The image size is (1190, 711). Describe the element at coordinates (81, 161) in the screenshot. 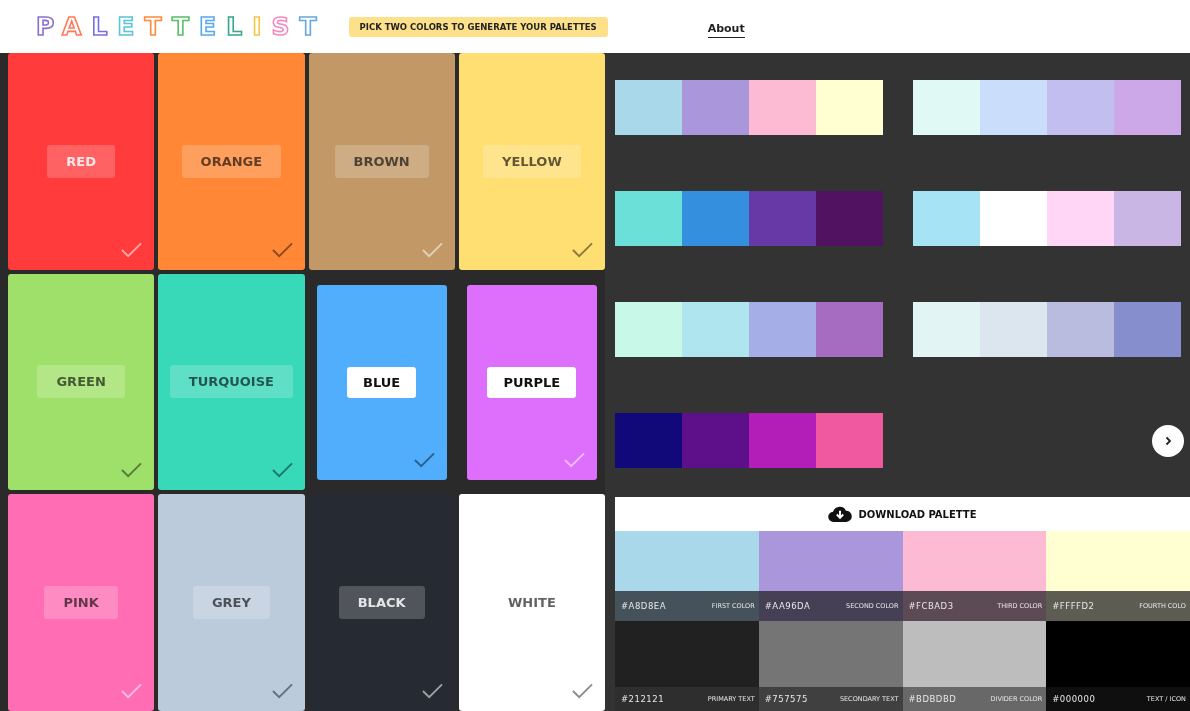

I see `color-label: RED` at that location.